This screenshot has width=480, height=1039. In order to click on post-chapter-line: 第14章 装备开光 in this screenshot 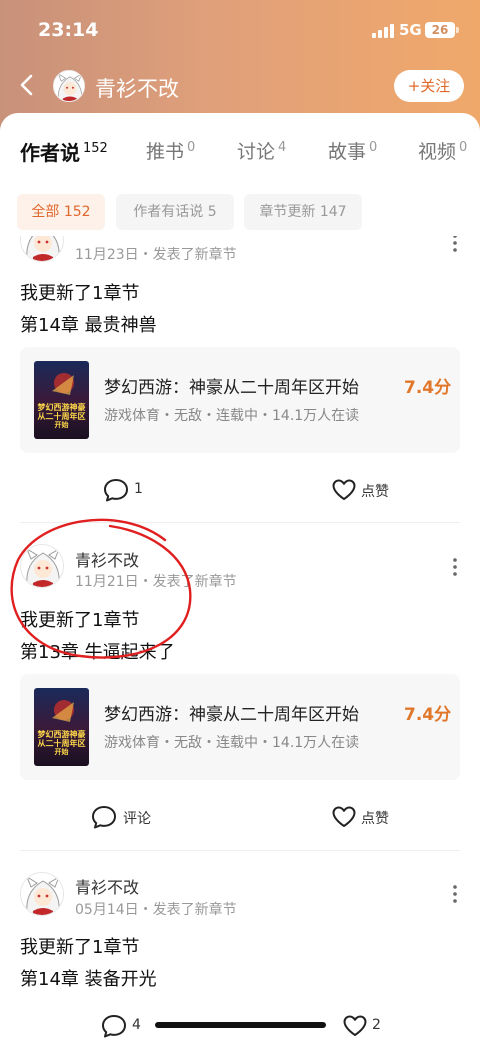, I will do `click(88, 979)`.